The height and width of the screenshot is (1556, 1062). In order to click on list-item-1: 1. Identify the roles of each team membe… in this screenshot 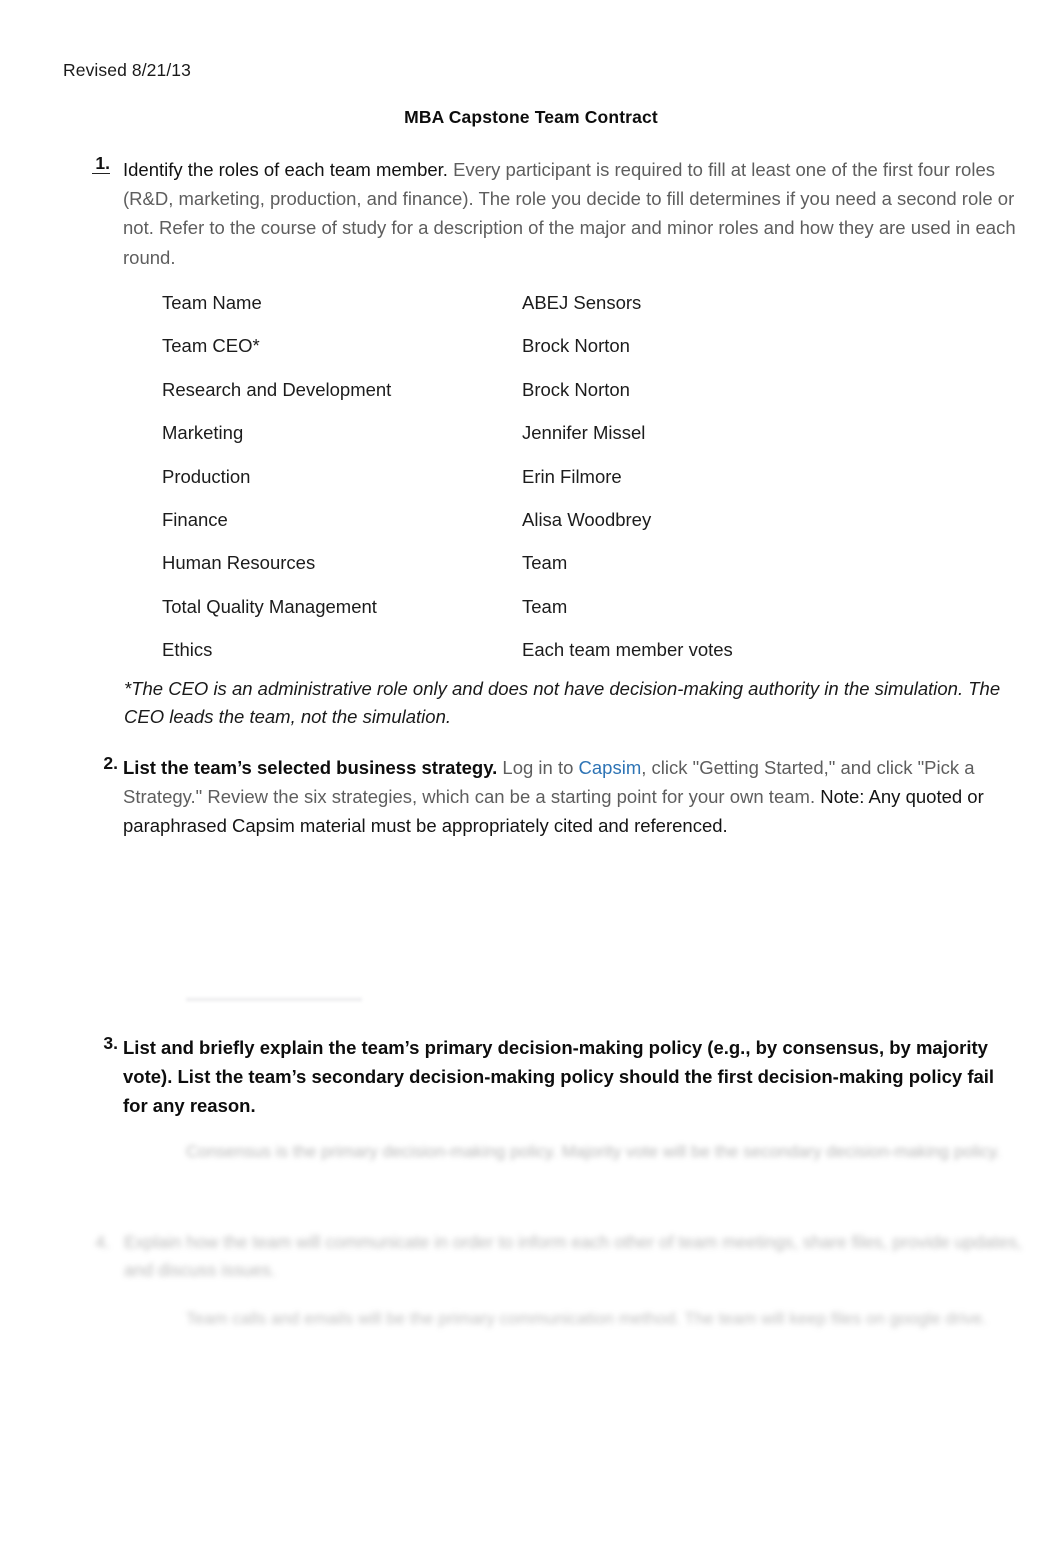, I will do `click(553, 213)`.